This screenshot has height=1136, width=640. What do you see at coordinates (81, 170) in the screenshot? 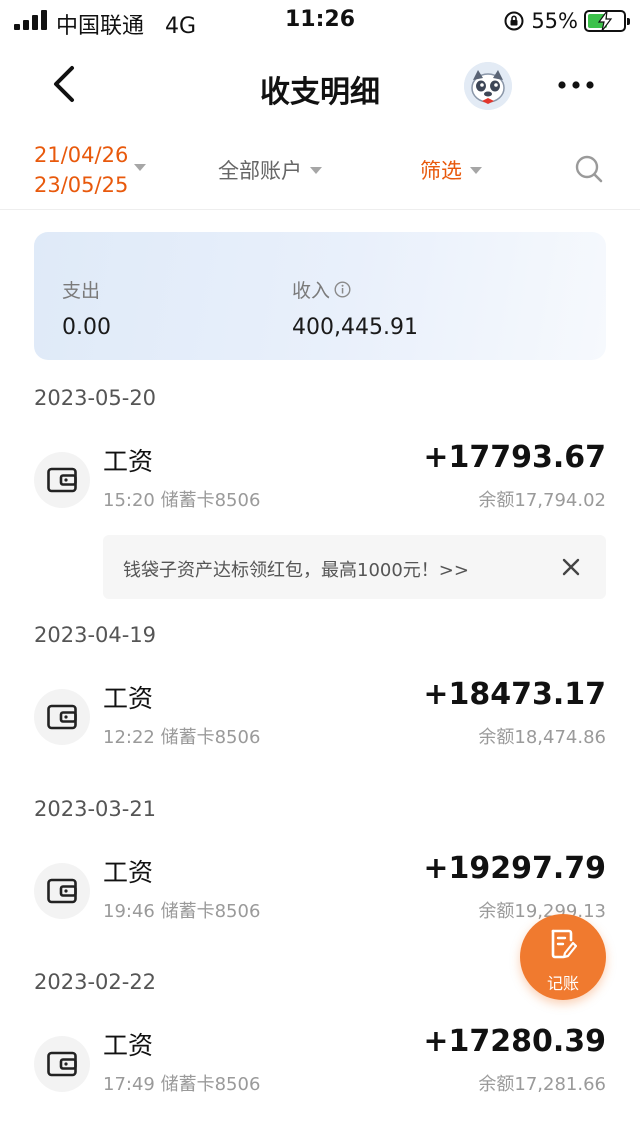
I see `date-range-filter: 21/04/26 23/05/25` at bounding box center [81, 170].